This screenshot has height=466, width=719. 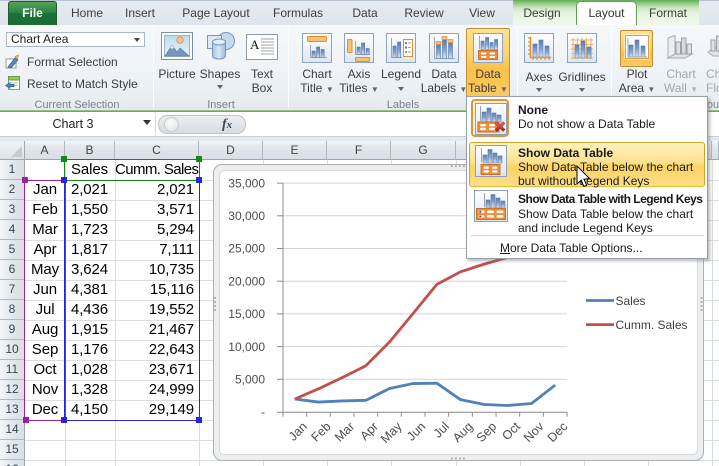 What do you see at coordinates (250, 380) in the screenshot?
I see `svg-text: 5,000` at bounding box center [250, 380].